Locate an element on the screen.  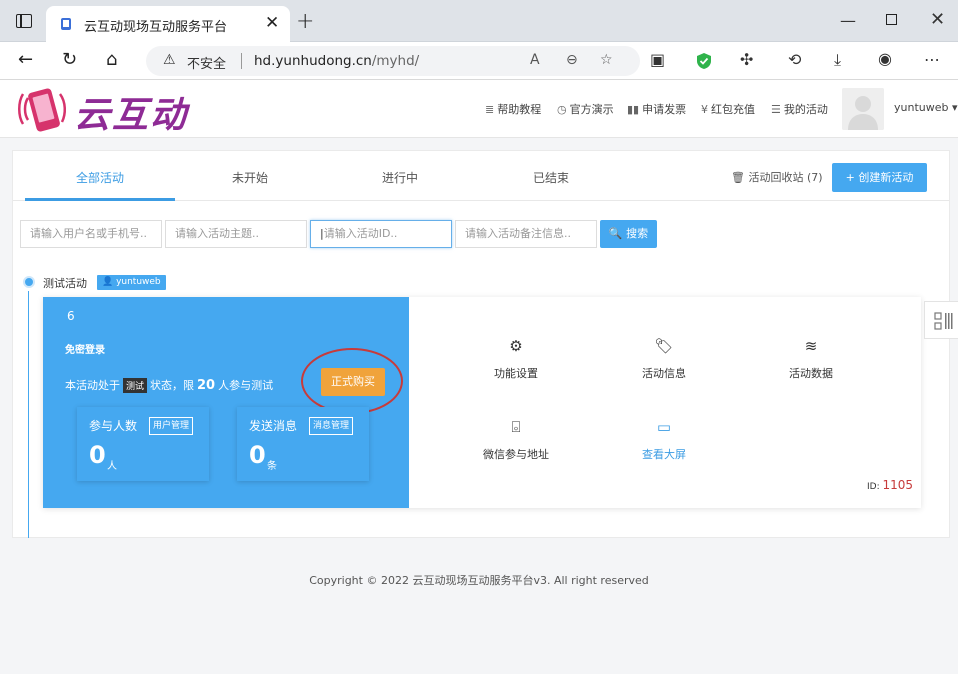
nav-recharge: ¥ 红包充值 is located at coordinates (728, 109).